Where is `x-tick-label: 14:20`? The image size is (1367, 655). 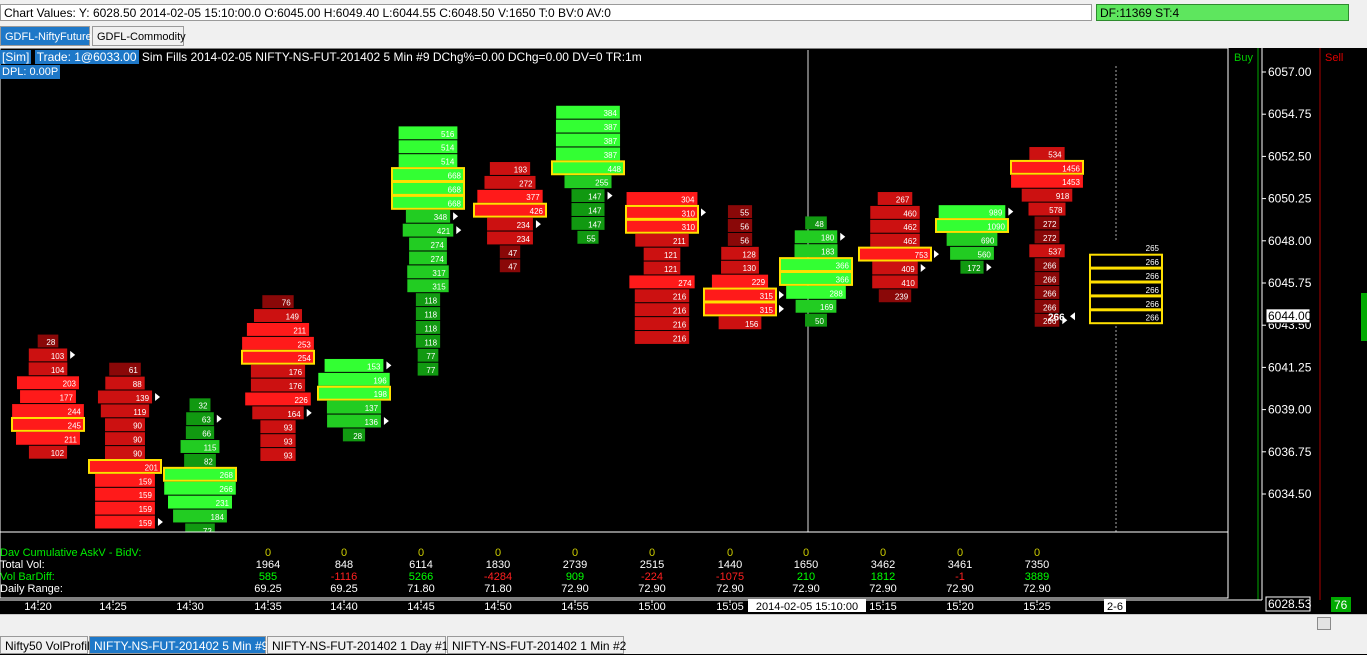
x-tick-label: 14:20 is located at coordinates (38, 607).